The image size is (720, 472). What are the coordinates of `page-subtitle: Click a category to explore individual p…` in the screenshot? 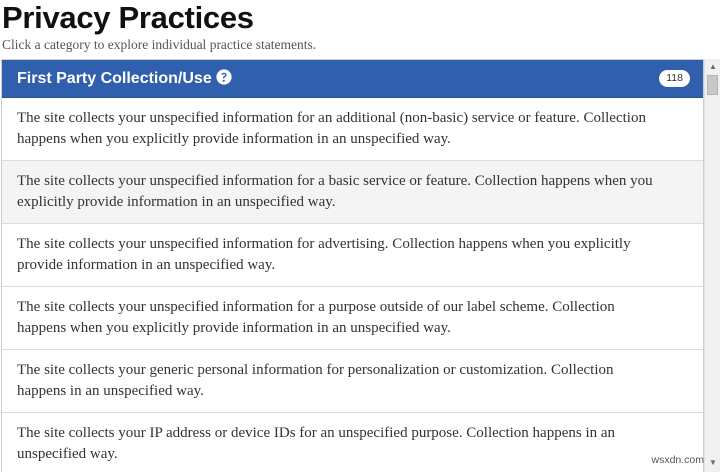 It's located at (159, 44).